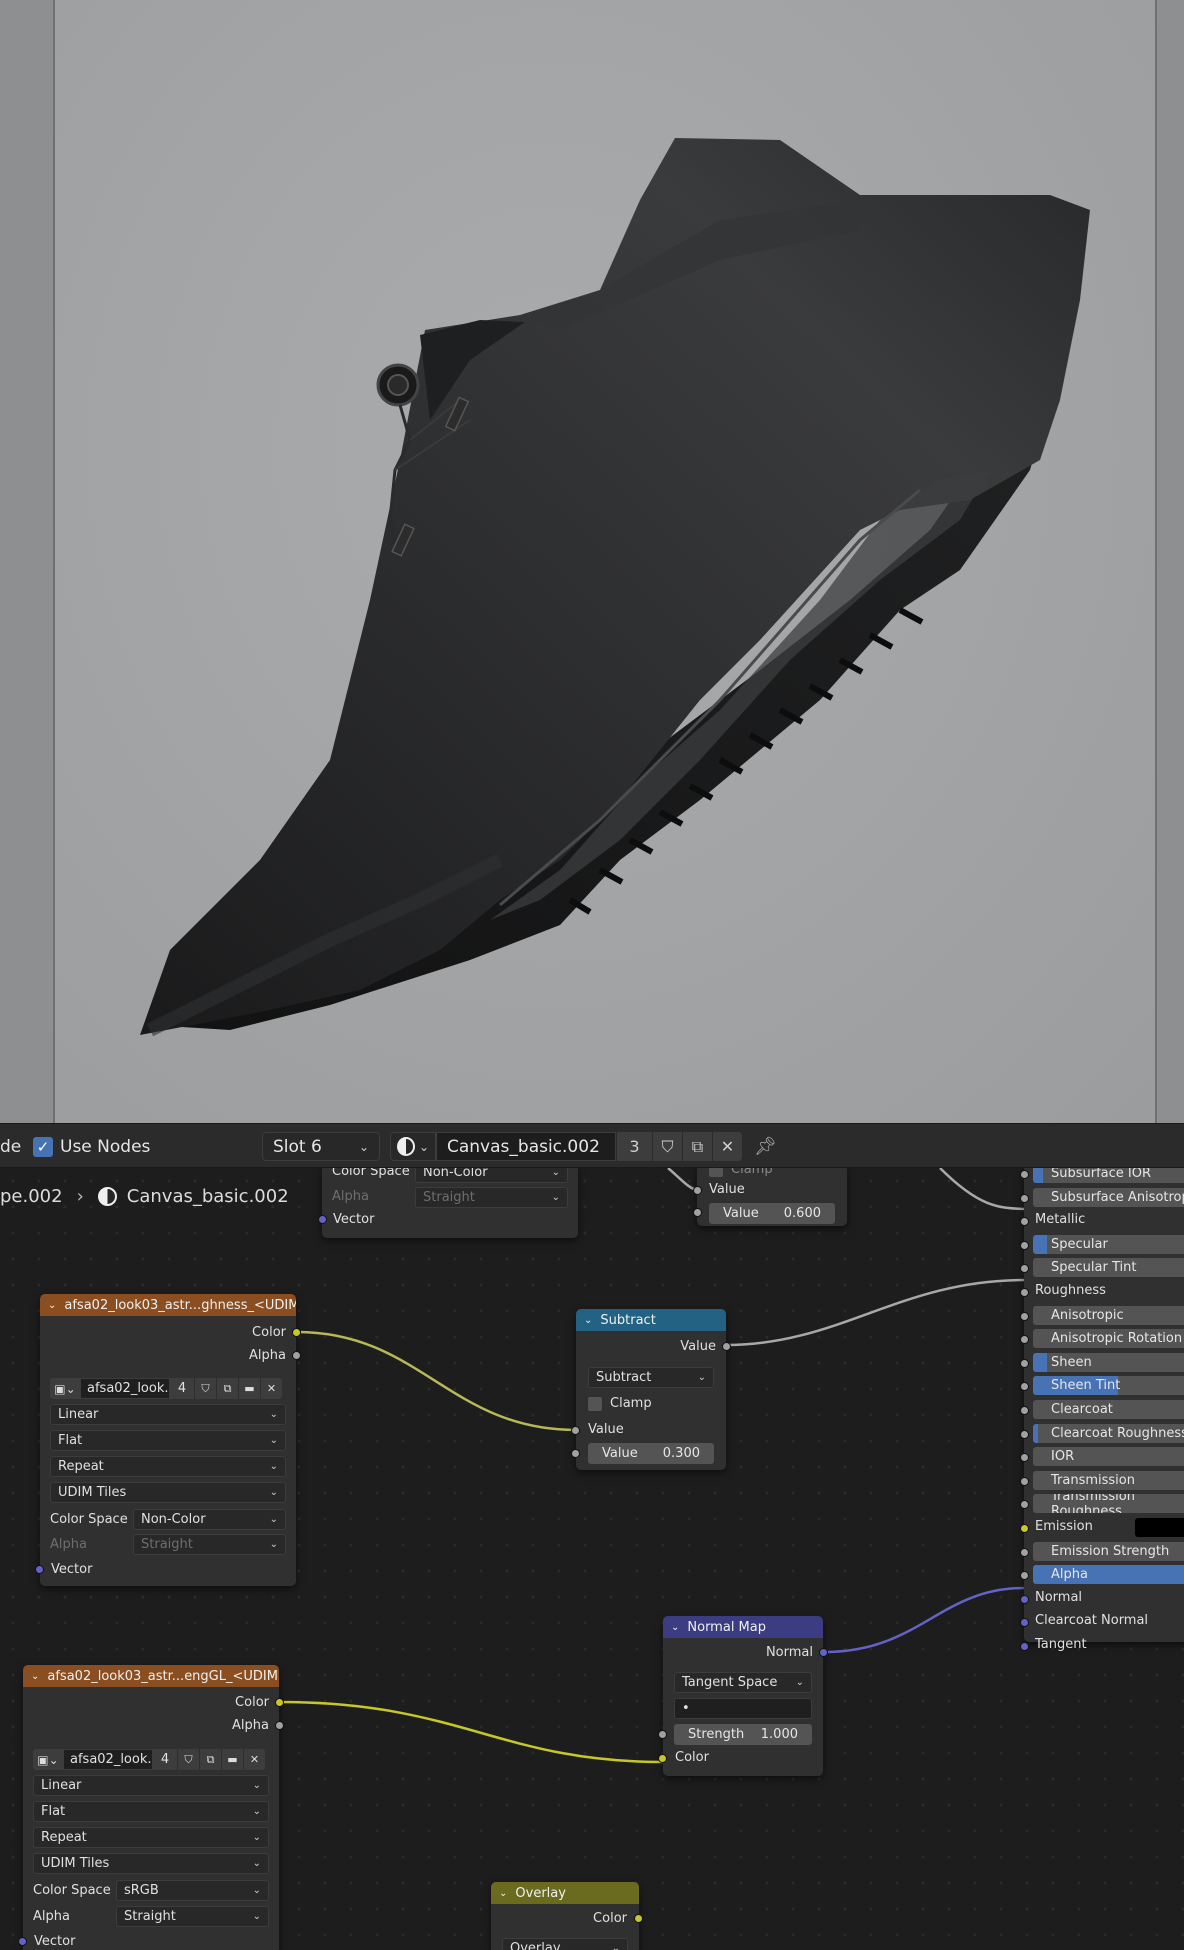  I want to click on use-nodes-toggle: ✓ Use Nodes, so click(91, 1146).